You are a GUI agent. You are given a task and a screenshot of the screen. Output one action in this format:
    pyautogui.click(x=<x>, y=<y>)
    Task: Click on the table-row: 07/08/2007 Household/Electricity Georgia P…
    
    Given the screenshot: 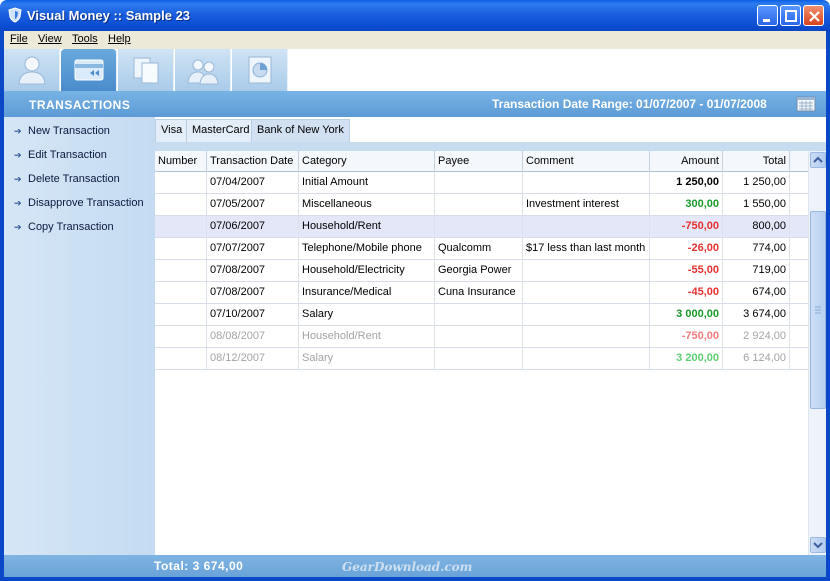 What is the action you would take?
    pyautogui.click(x=481, y=271)
    